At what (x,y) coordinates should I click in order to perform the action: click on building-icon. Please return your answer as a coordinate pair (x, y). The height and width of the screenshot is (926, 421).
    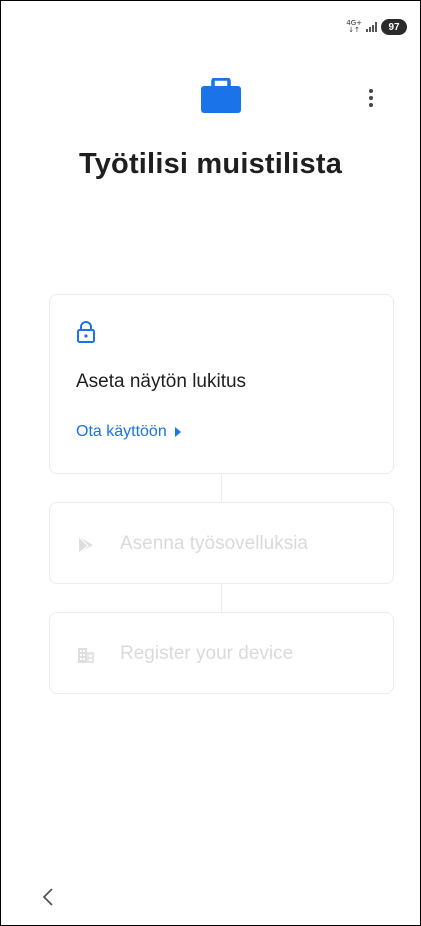
    Looking at the image, I should click on (86, 655).